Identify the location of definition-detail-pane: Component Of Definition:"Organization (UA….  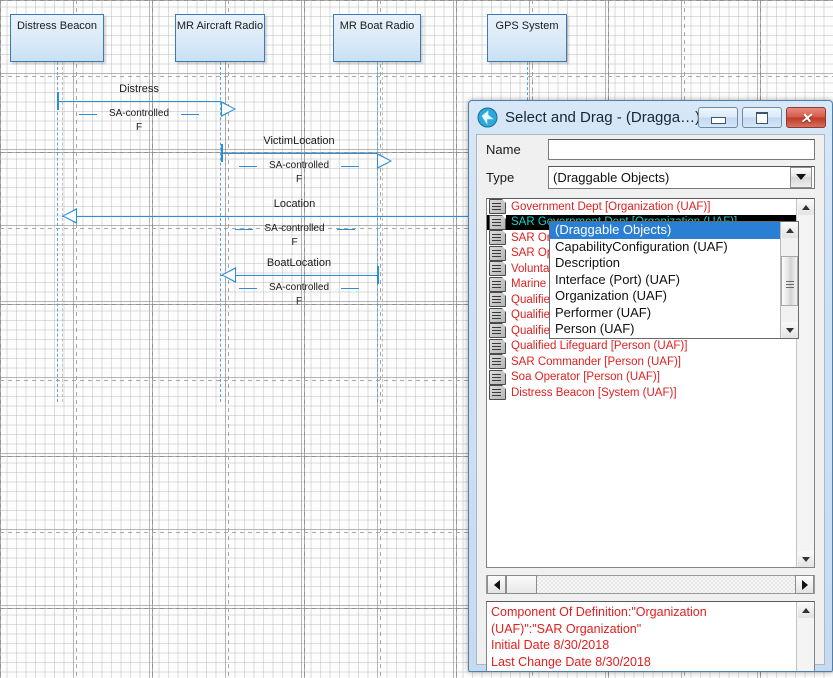
(650, 636).